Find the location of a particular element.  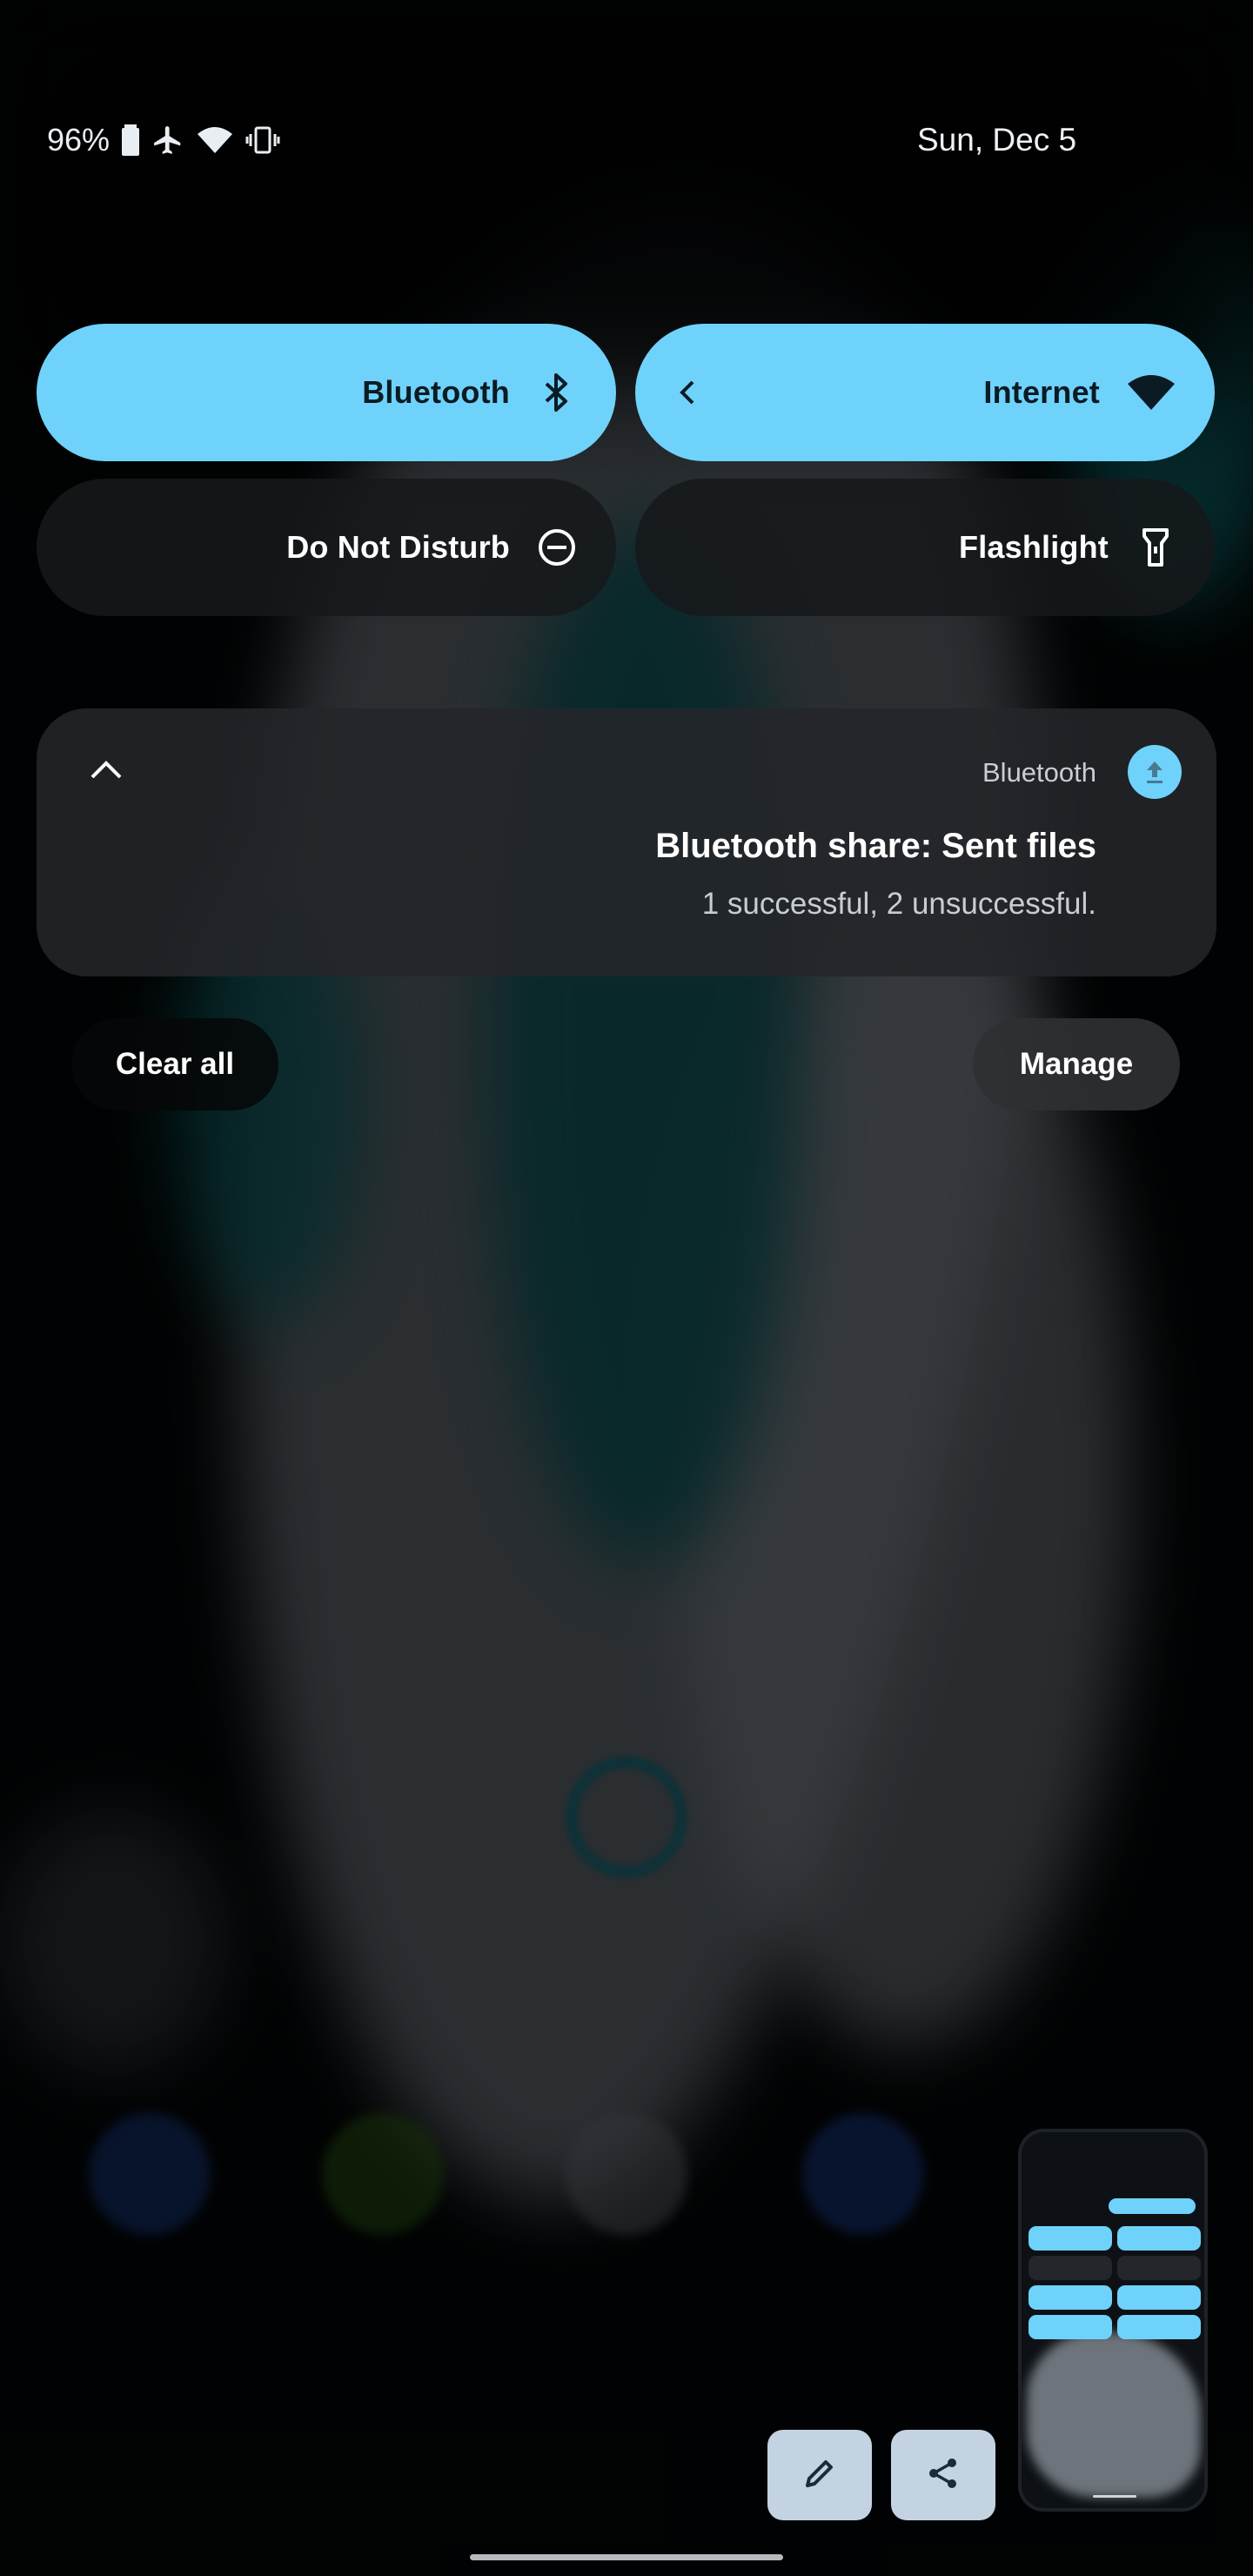

date: Sun, Dec 5 is located at coordinates (997, 140).